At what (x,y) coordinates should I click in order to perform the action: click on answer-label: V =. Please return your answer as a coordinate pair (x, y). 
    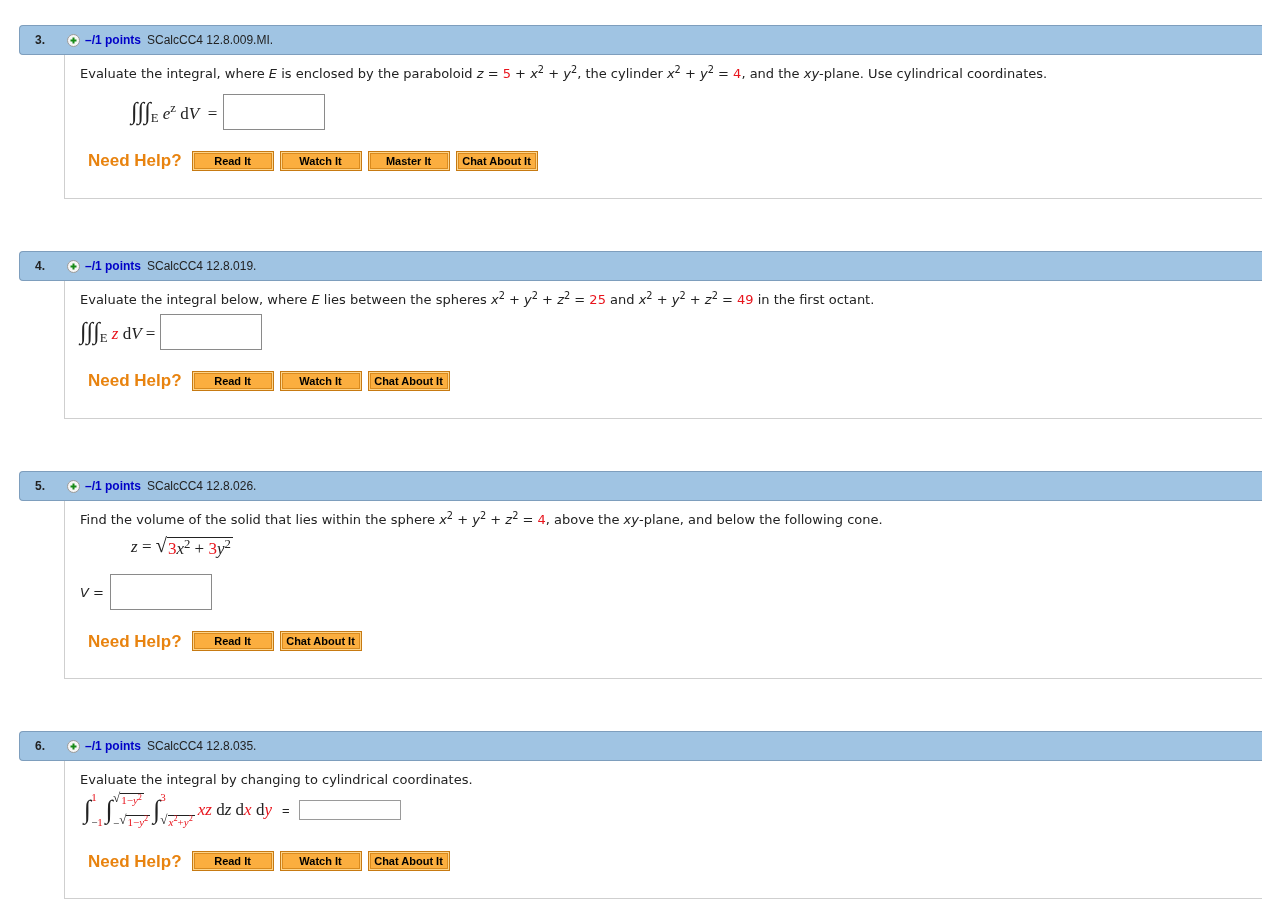
    Looking at the image, I should click on (92, 592).